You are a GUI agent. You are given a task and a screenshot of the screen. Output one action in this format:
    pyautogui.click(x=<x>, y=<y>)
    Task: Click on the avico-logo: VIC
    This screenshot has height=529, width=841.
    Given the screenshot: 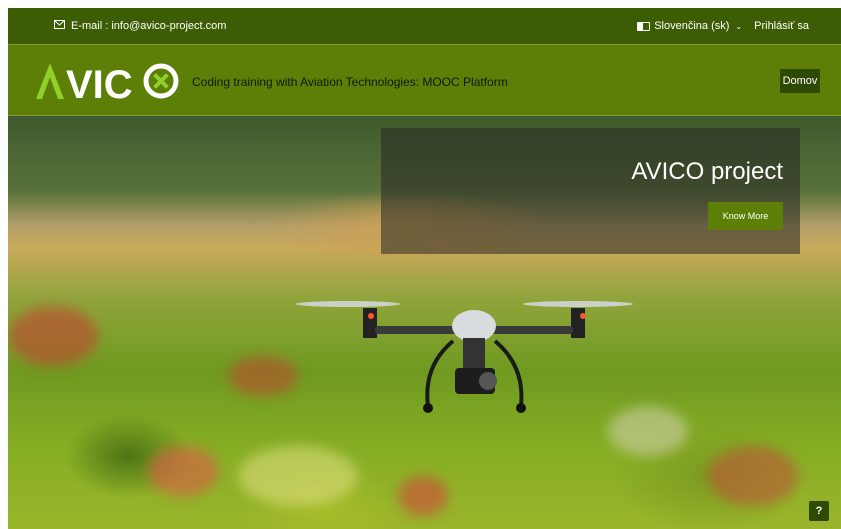 What is the action you would take?
    pyautogui.click(x=109, y=81)
    